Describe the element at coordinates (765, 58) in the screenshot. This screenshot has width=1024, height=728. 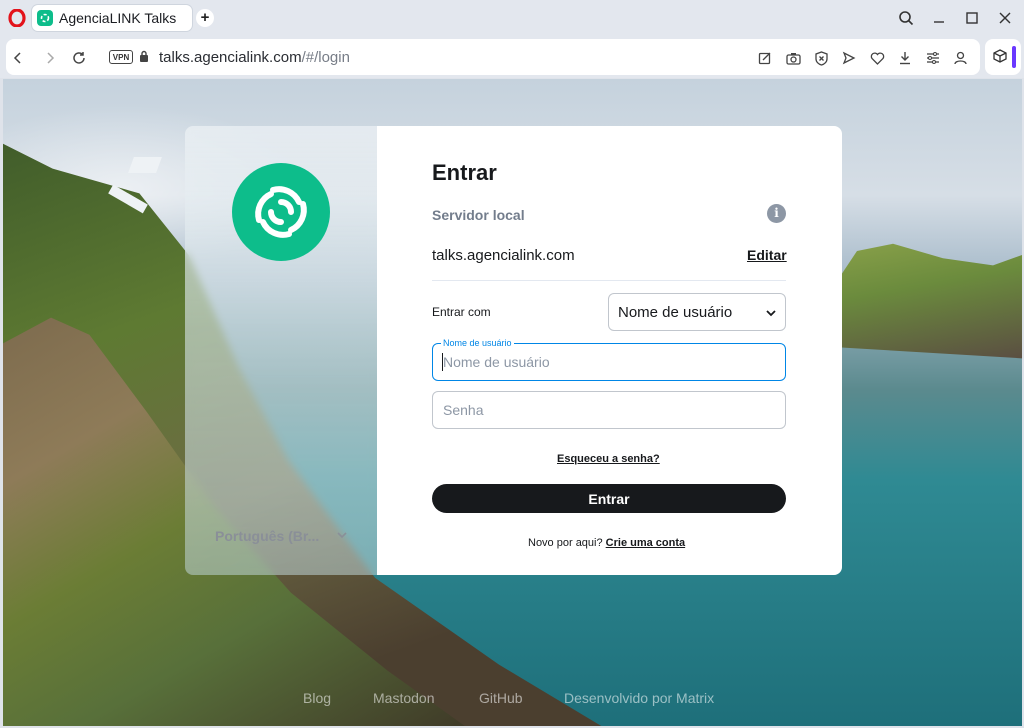
I see `edit-page-icon` at that location.